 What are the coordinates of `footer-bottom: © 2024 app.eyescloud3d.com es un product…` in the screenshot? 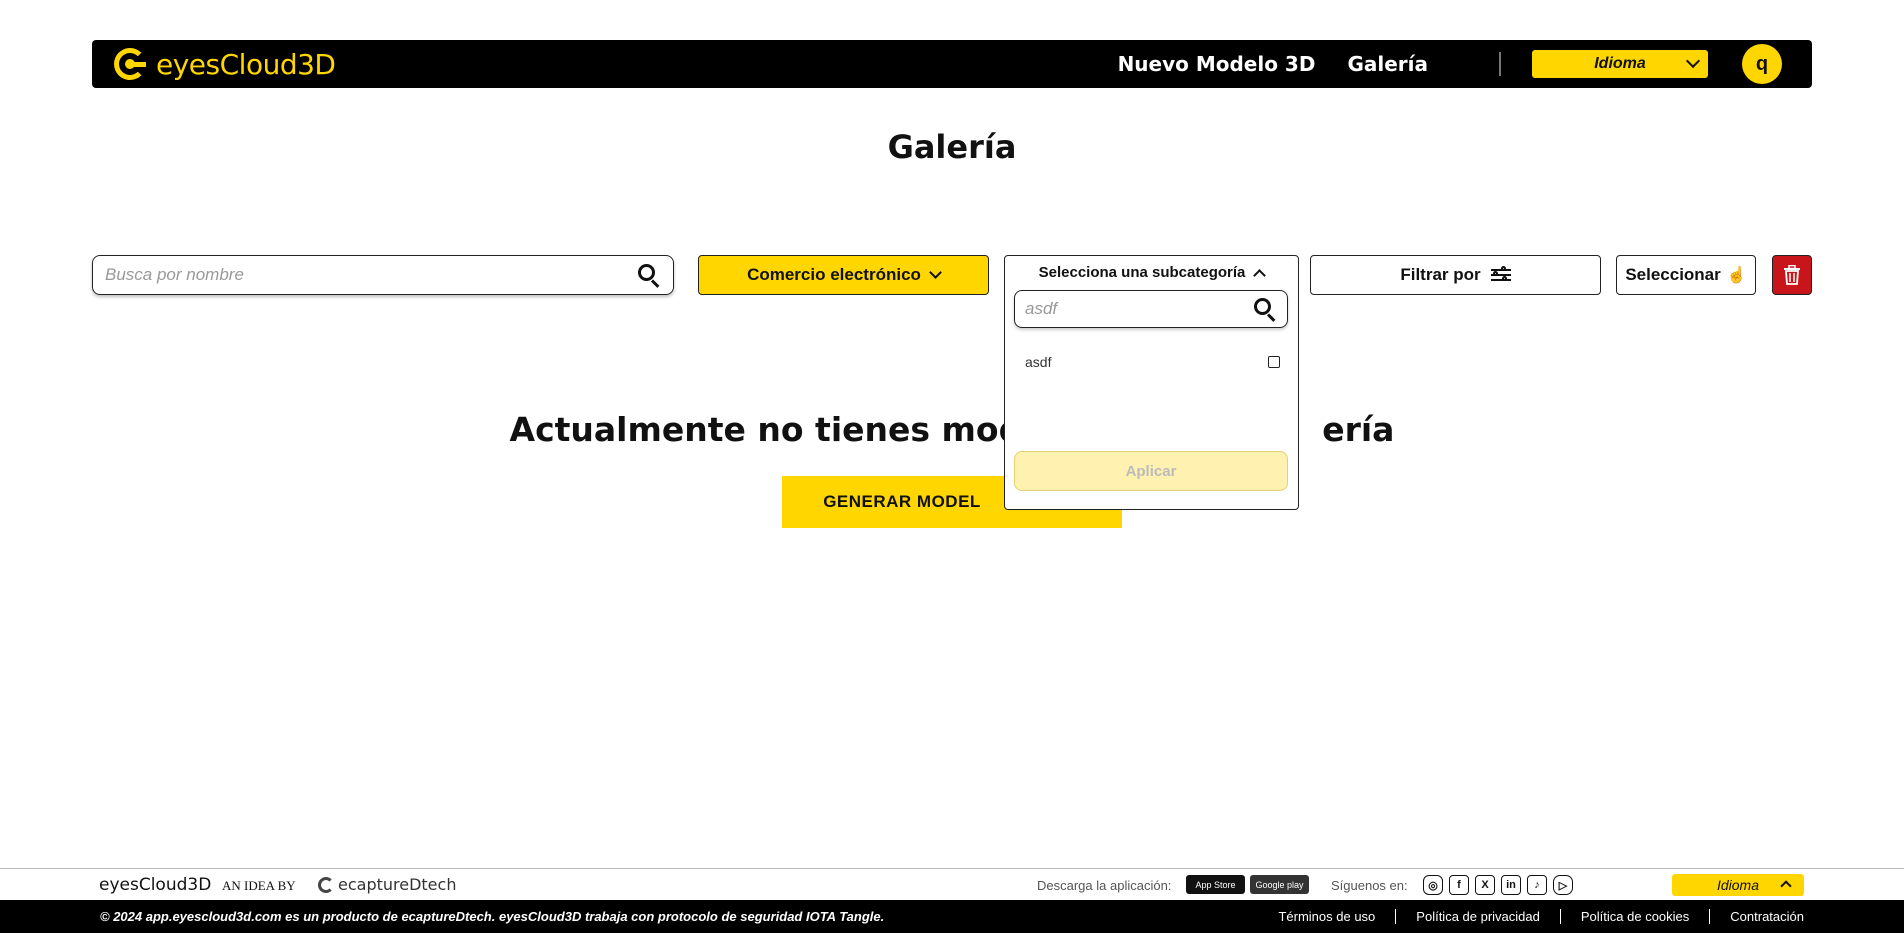 It's located at (952, 916).